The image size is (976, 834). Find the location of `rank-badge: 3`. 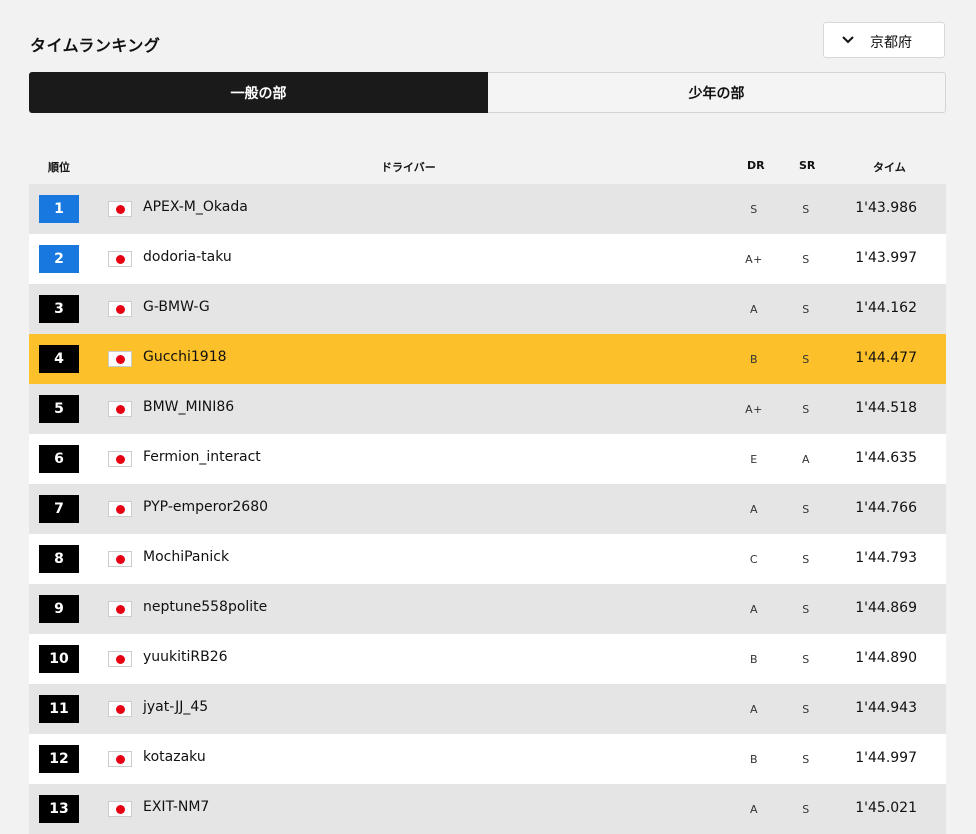

rank-badge: 3 is located at coordinates (59, 309).